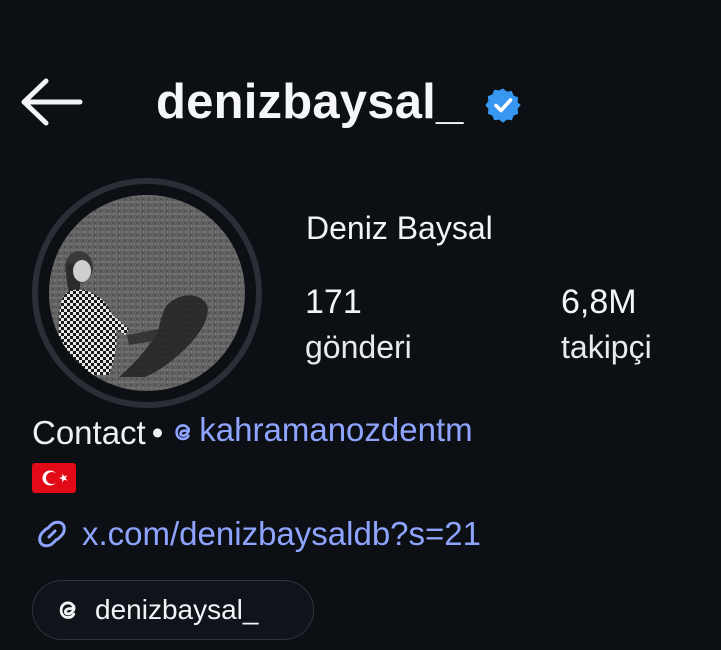  I want to click on arrow-left-icon, so click(52, 102).